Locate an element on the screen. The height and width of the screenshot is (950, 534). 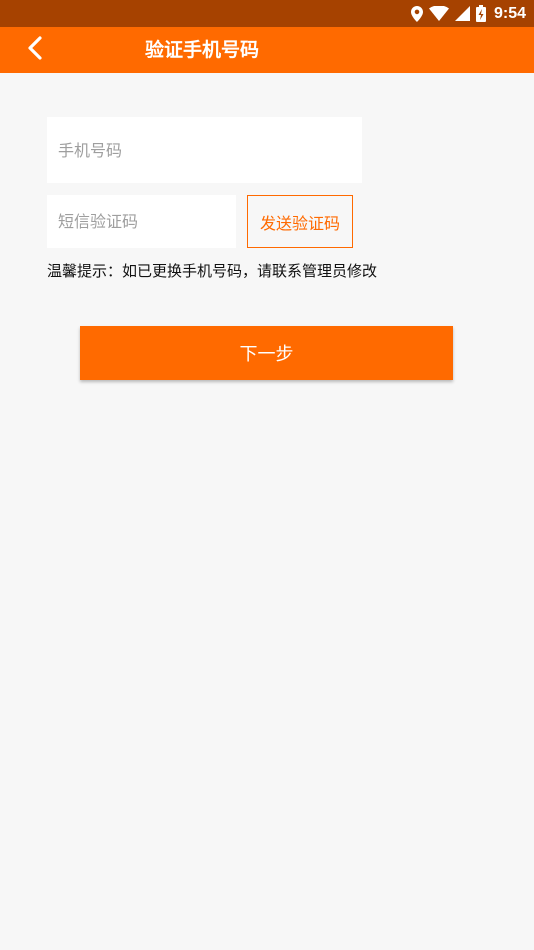
location-icon is located at coordinates (416, 13).